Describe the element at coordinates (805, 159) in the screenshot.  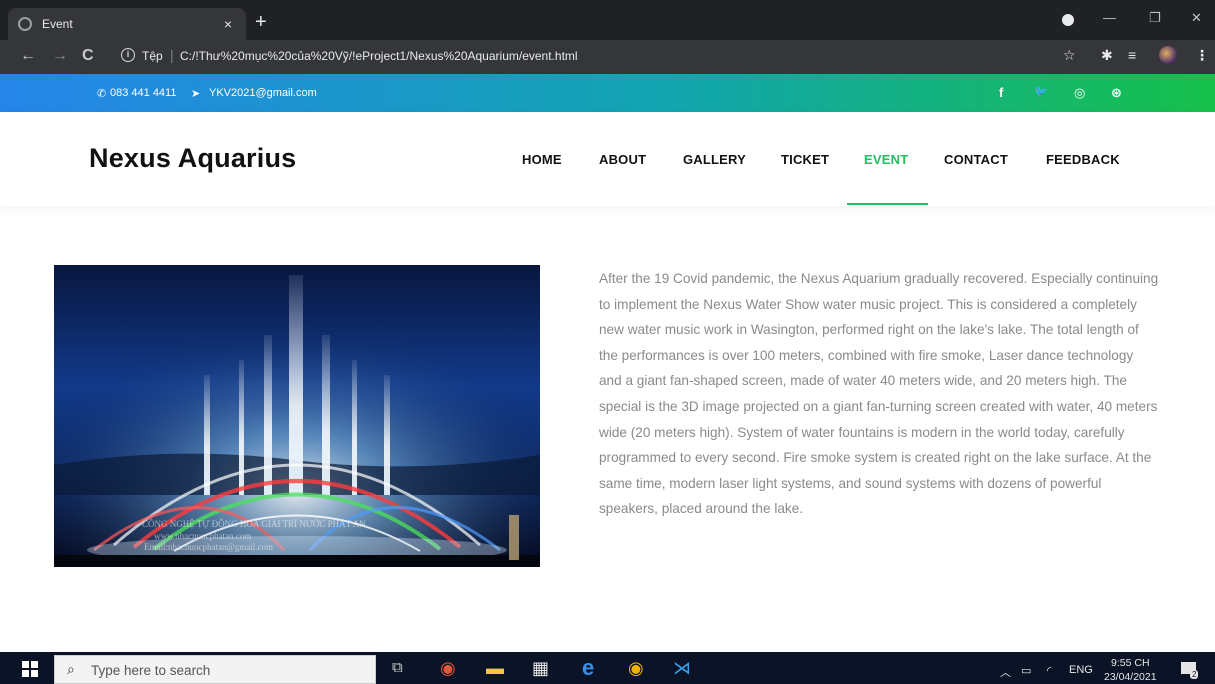
I see `nav-ticket: TICKET` at that location.